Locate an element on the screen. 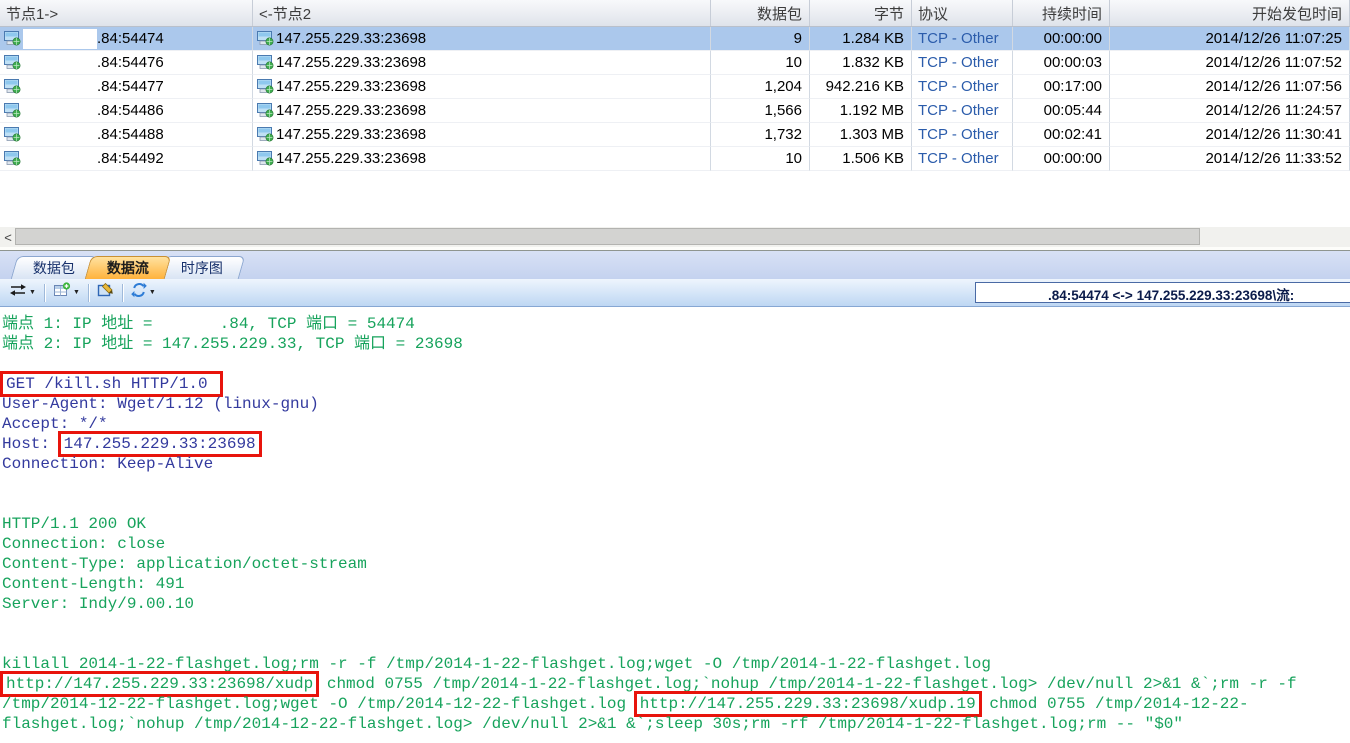  column-header: 协议 is located at coordinates (962, 13).